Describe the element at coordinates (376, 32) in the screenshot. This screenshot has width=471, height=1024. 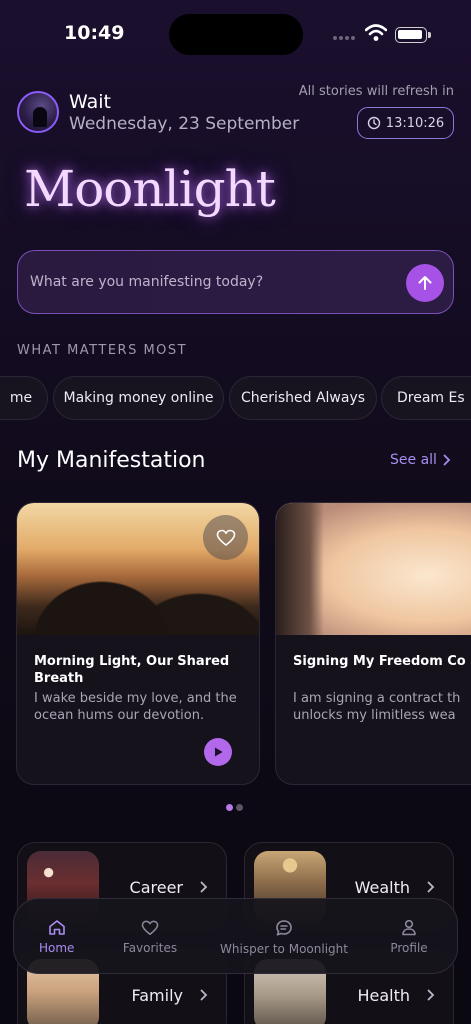
I see `wifi-icon` at that location.